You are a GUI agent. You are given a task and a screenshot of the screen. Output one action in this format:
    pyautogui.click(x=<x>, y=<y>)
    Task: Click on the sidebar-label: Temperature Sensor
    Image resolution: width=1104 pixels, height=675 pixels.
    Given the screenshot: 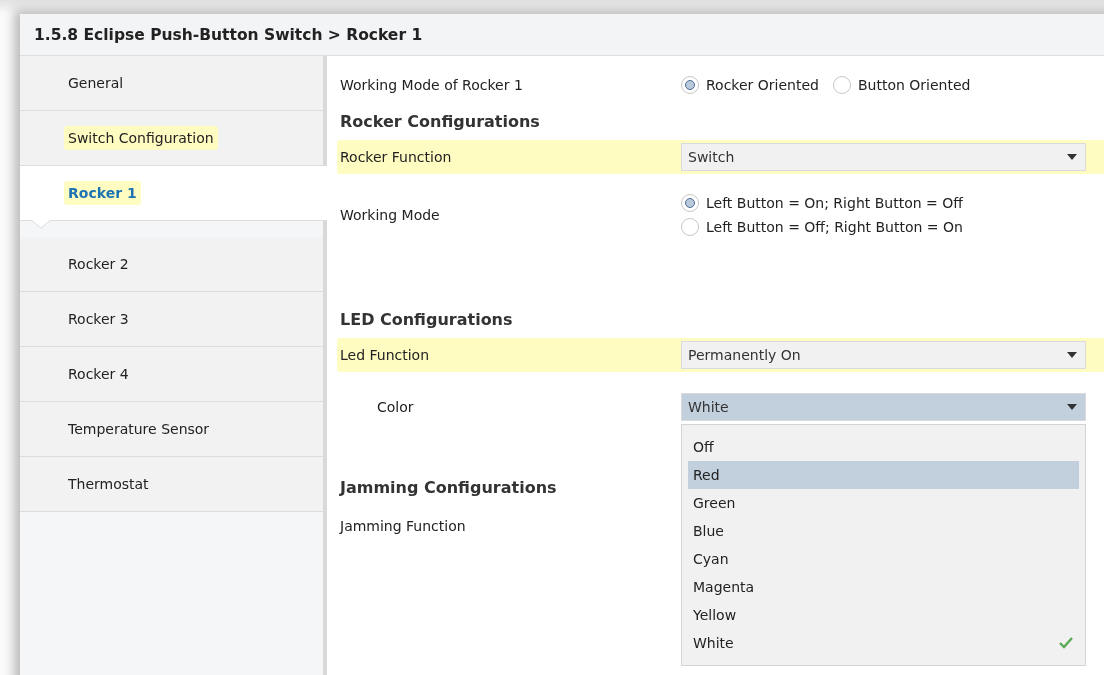 What is the action you would take?
    pyautogui.click(x=139, y=429)
    